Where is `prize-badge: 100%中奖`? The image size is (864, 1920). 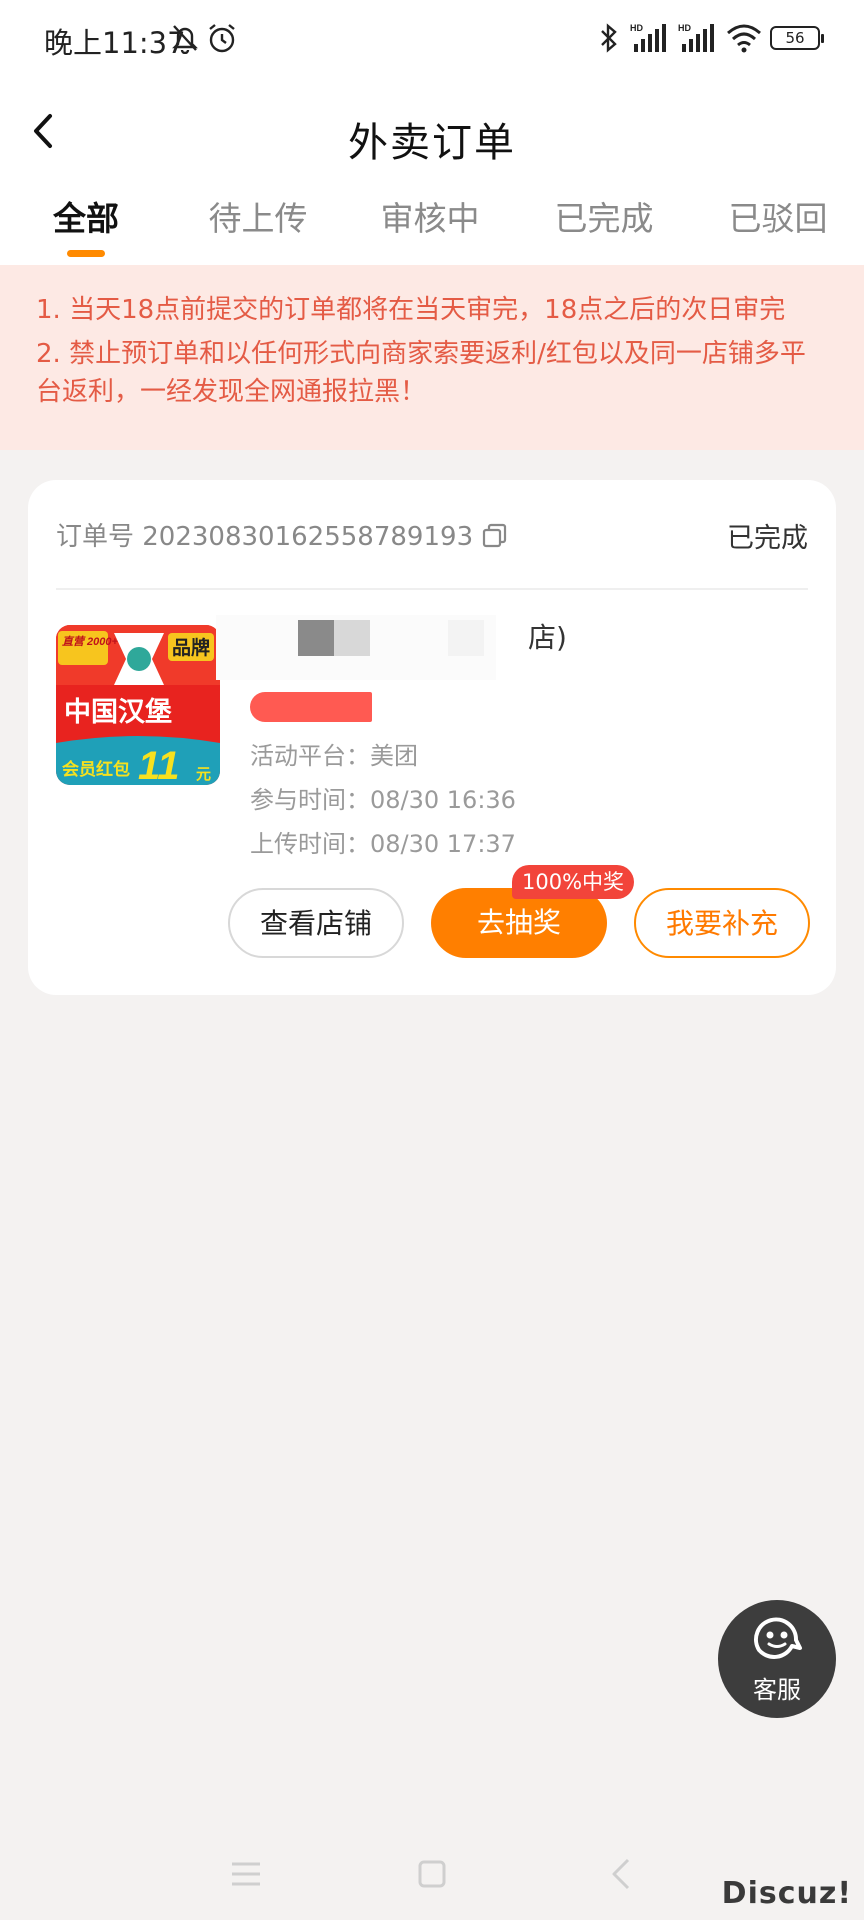 prize-badge: 100%中奖 is located at coordinates (573, 882).